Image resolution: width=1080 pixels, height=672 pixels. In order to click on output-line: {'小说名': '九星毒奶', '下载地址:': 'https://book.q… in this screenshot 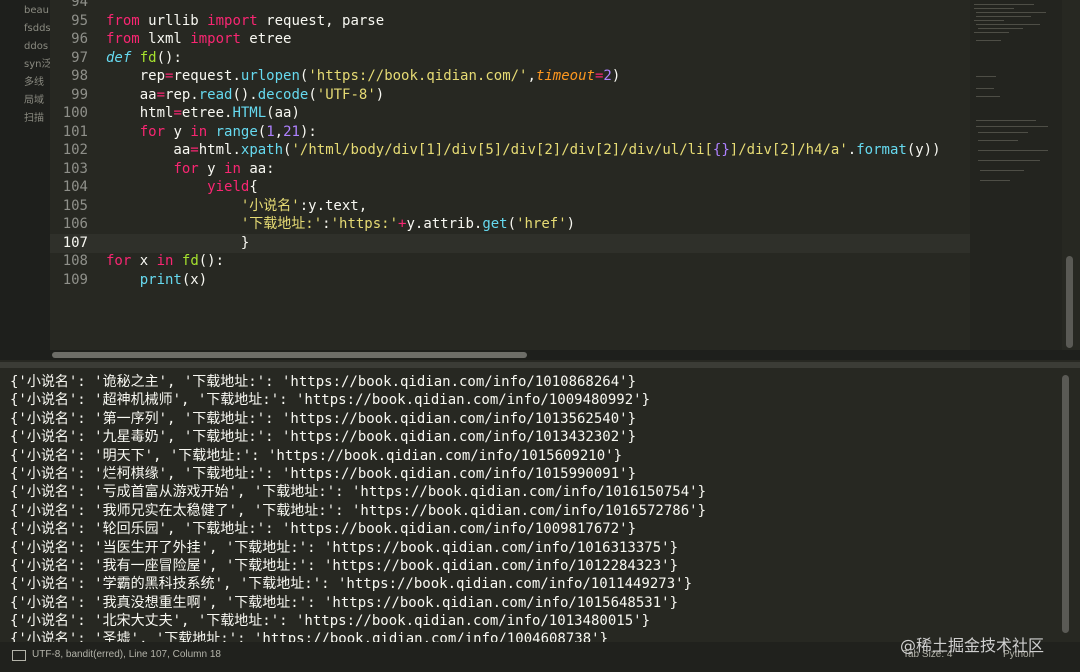, I will do `click(323, 437)`.